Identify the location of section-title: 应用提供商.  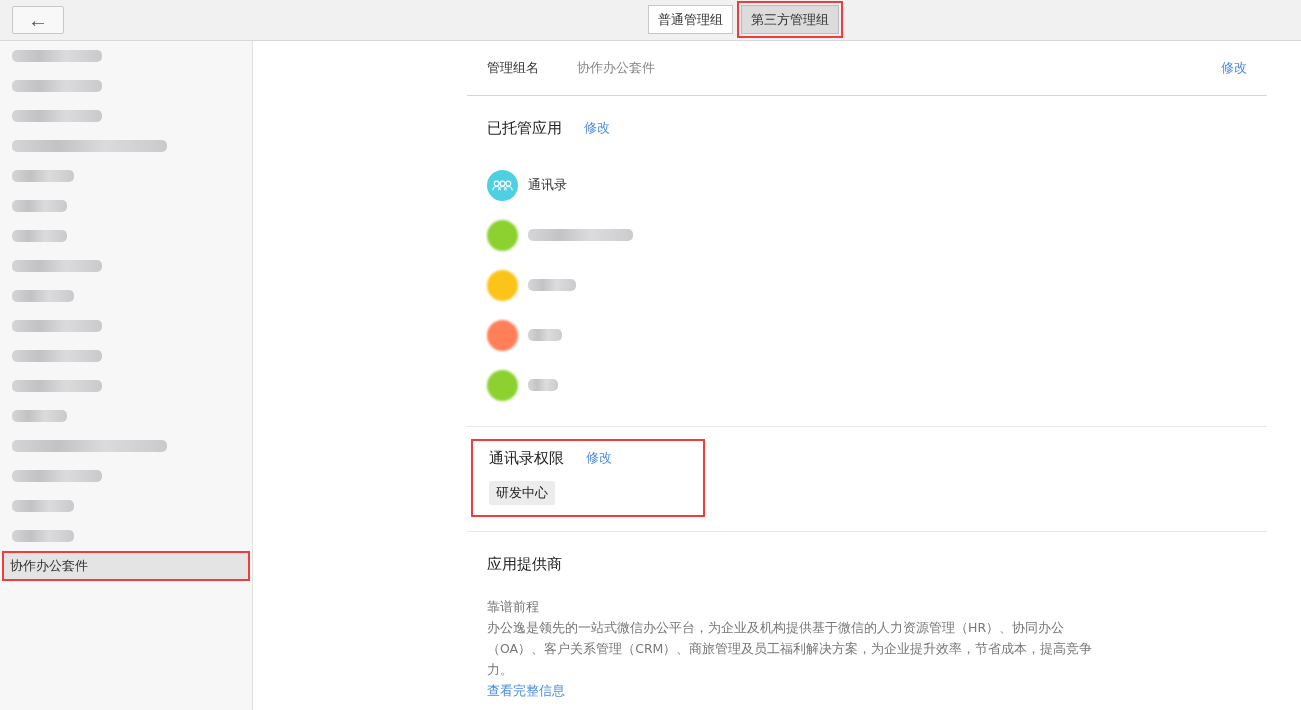
(524, 564).